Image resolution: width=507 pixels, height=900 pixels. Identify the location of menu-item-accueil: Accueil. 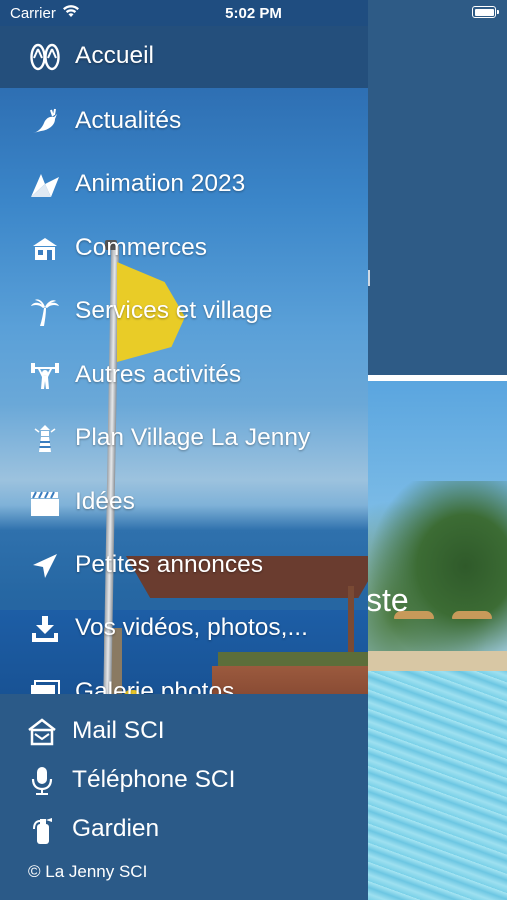
(184, 57).